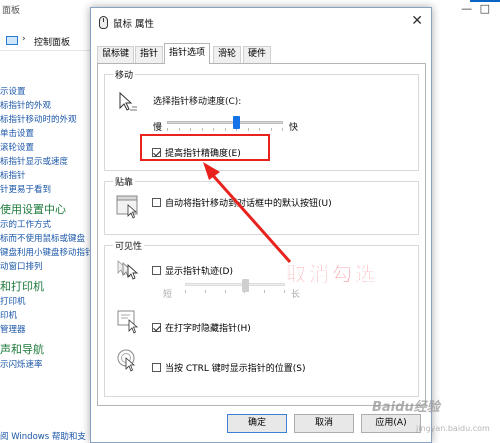 This screenshot has width=500, height=443. I want to click on cancel-button: 取消, so click(324, 423).